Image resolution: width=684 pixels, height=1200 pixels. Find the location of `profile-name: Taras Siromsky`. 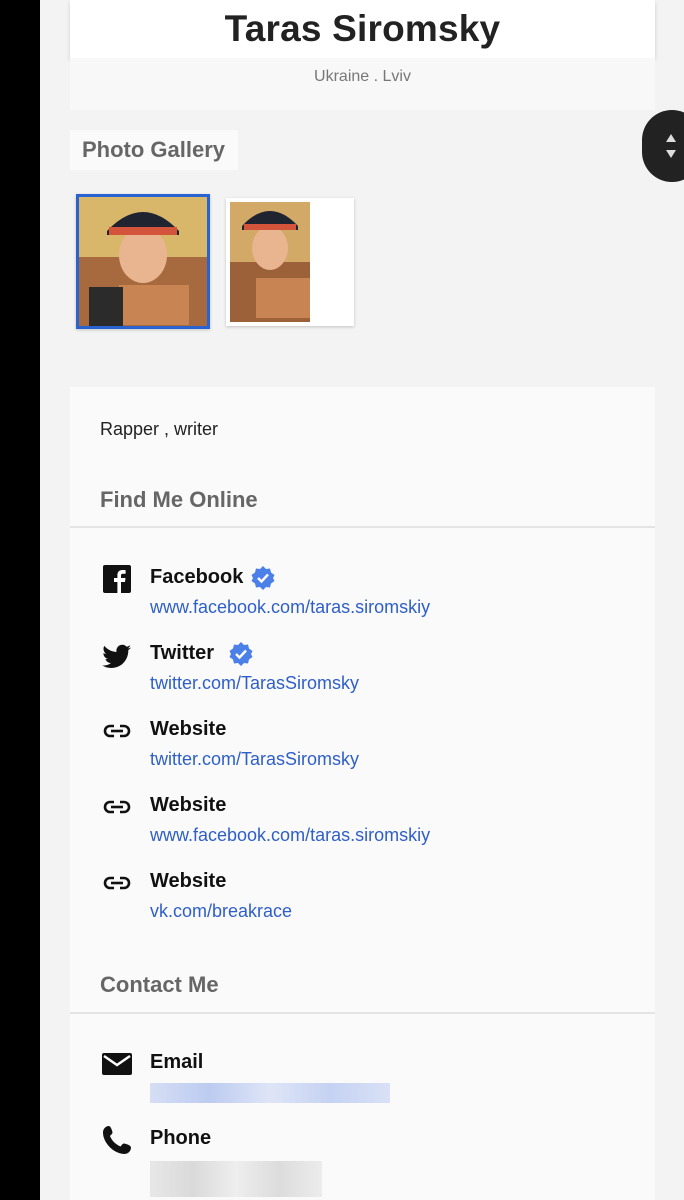

profile-name: Taras Siromsky is located at coordinates (362, 28).